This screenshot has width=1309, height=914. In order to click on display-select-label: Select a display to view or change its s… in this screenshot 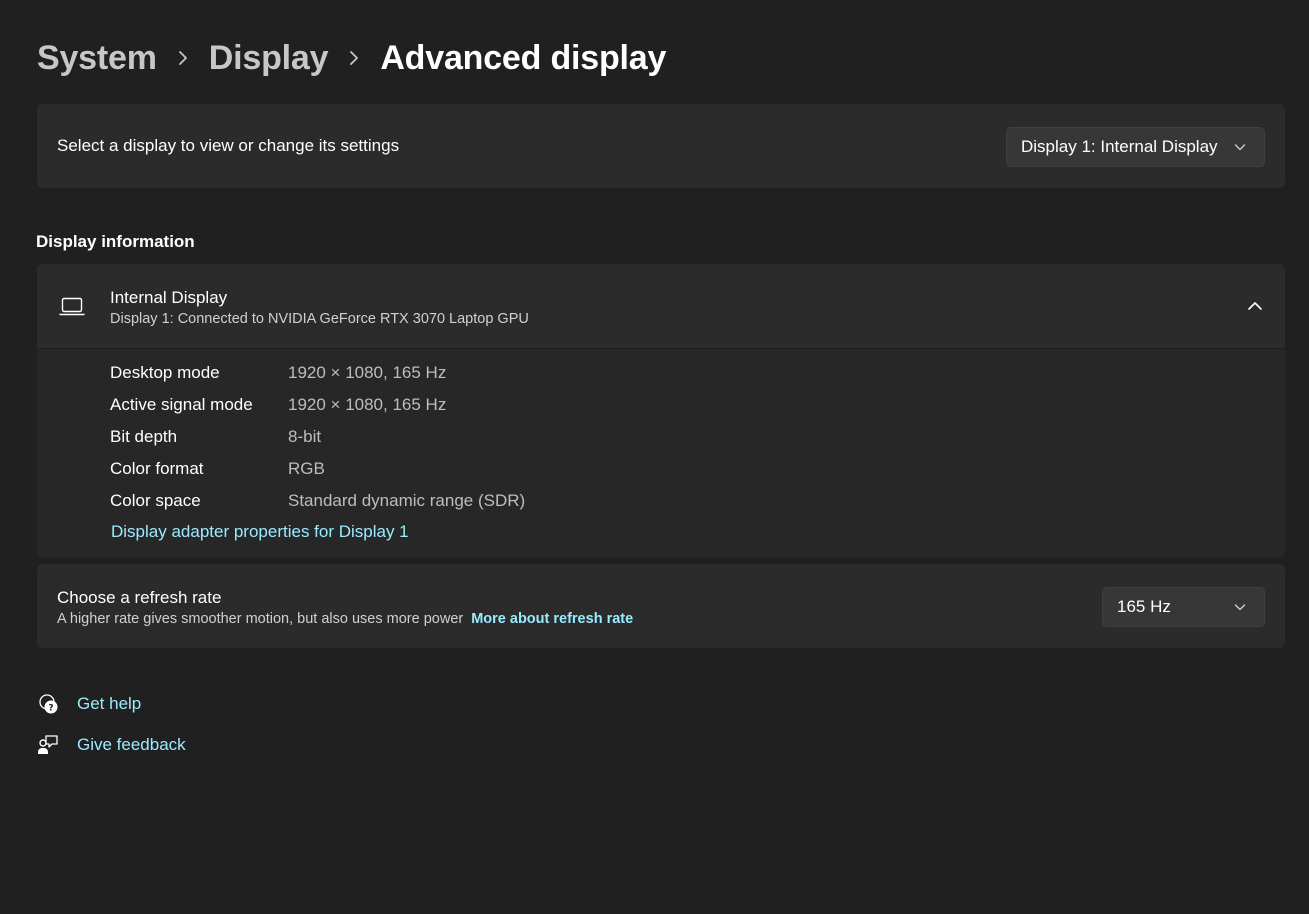, I will do `click(228, 145)`.